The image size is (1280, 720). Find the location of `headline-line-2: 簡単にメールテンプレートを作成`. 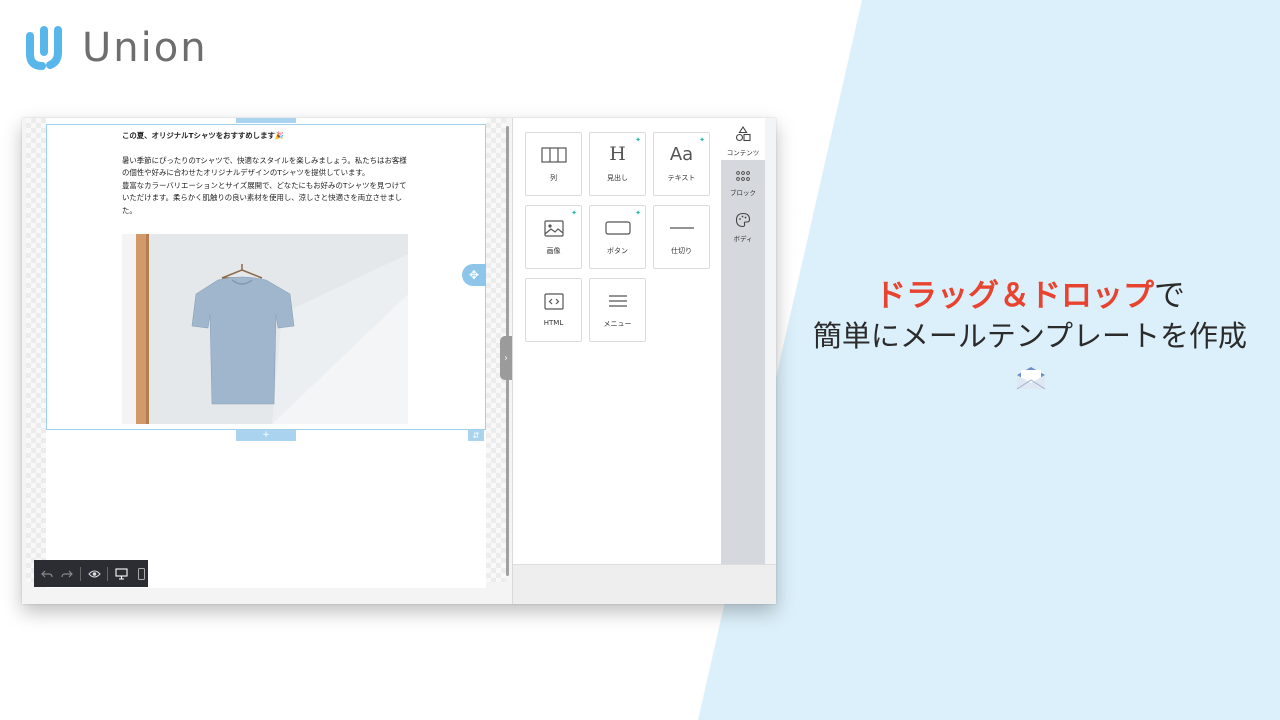

headline-line-2: 簡単にメールテンプレートを作成 is located at coordinates (1030, 356).